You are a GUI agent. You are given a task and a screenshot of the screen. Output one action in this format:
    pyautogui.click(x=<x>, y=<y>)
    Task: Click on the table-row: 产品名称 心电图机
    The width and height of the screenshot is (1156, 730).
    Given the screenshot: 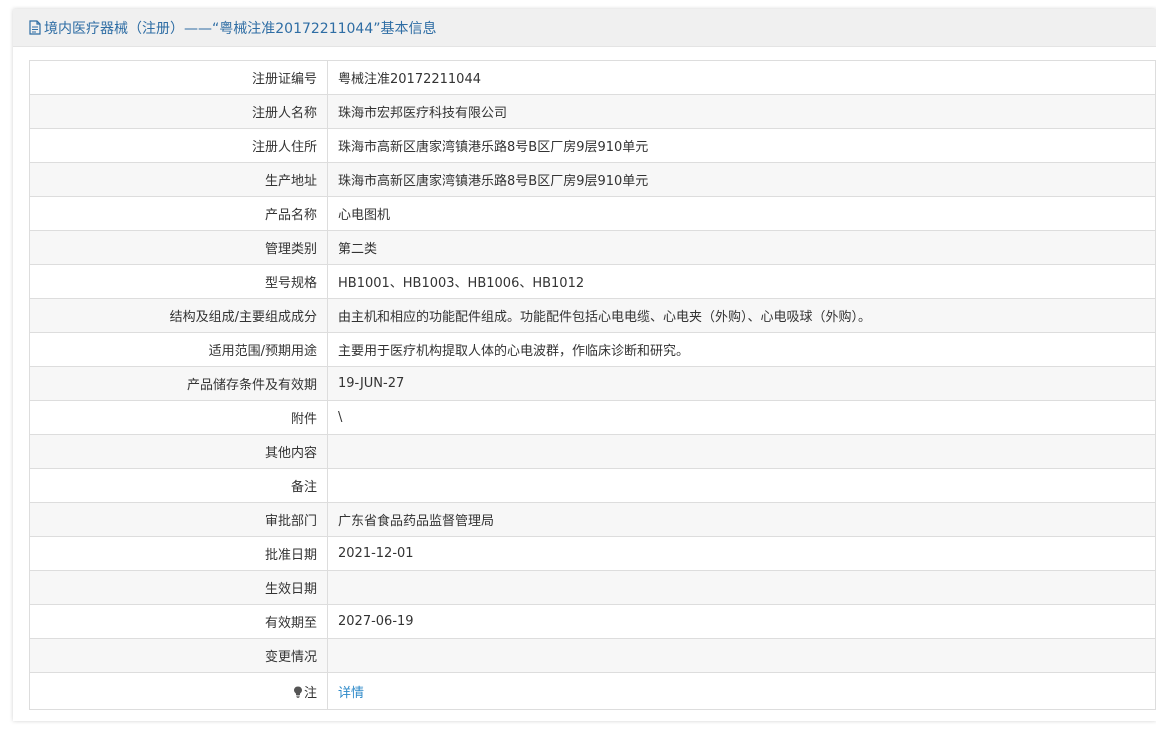 What is the action you would take?
    pyautogui.click(x=592, y=213)
    